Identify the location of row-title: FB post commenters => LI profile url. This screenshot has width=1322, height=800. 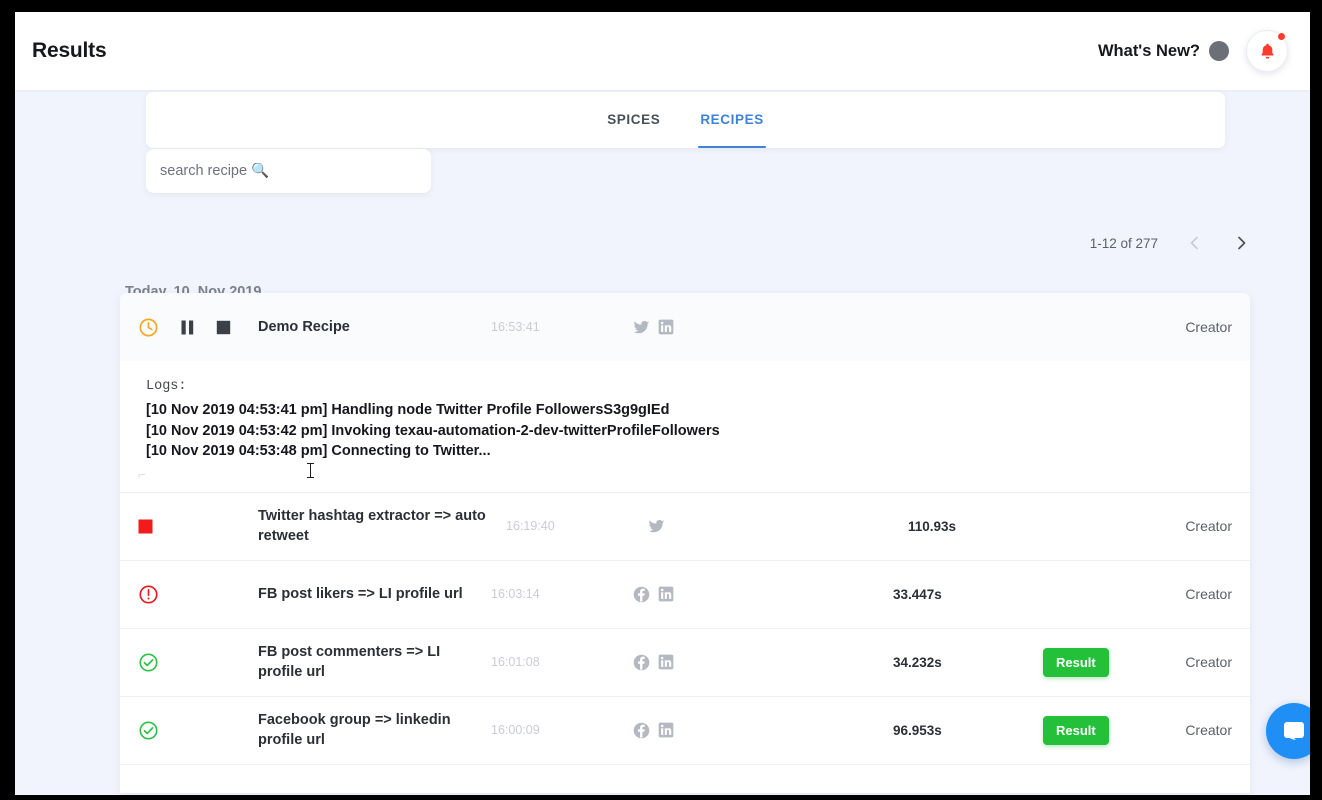
(349, 662).